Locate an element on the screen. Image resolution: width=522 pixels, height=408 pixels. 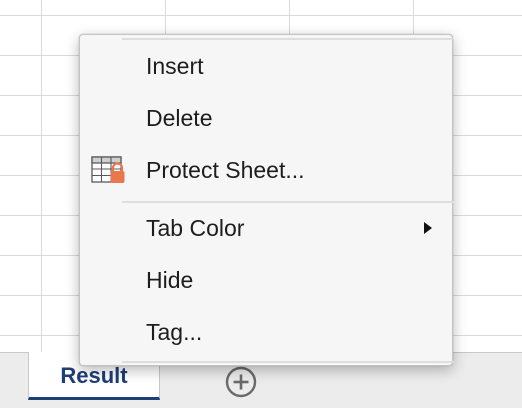
protect-sheet-icon is located at coordinates (108, 169).